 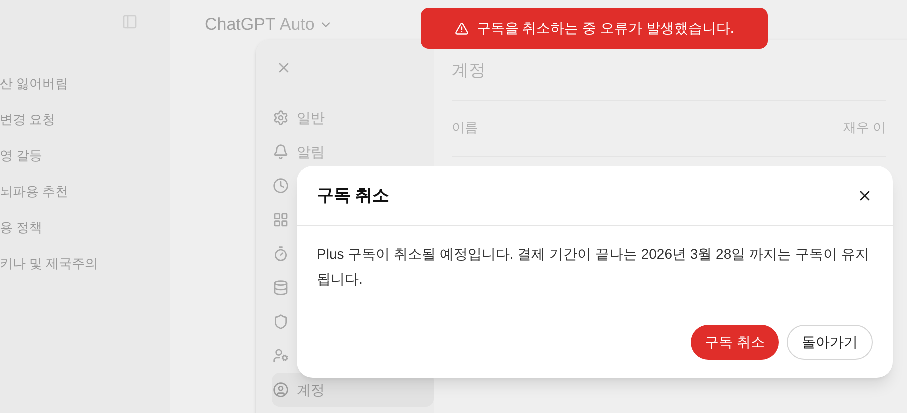 I want to click on app-title: ChatGPT, so click(x=240, y=25).